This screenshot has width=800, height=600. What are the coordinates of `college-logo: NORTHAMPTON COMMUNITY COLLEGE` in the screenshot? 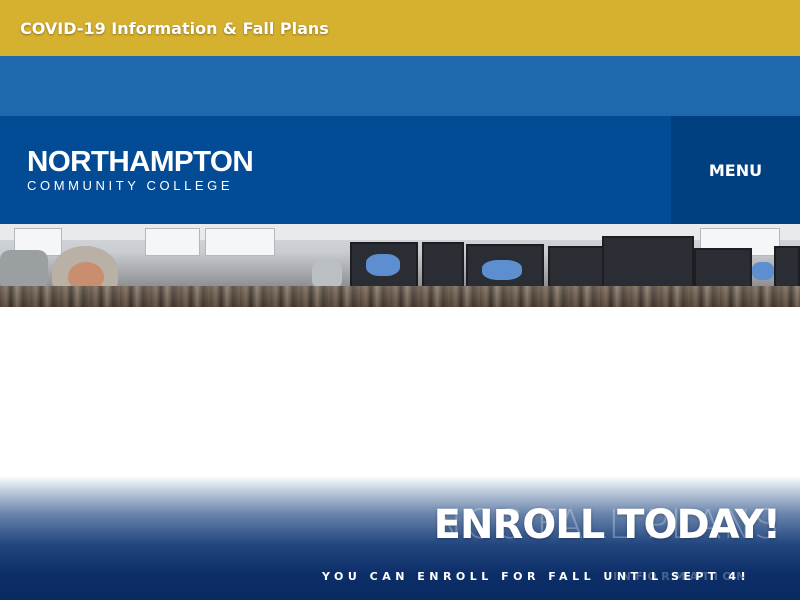 It's located at (152, 170).